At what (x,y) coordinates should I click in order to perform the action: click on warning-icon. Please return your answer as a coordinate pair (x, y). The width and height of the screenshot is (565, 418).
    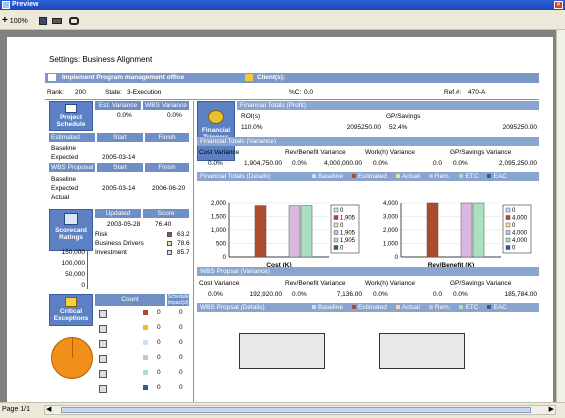
    Looking at the image, I should click on (71, 302).